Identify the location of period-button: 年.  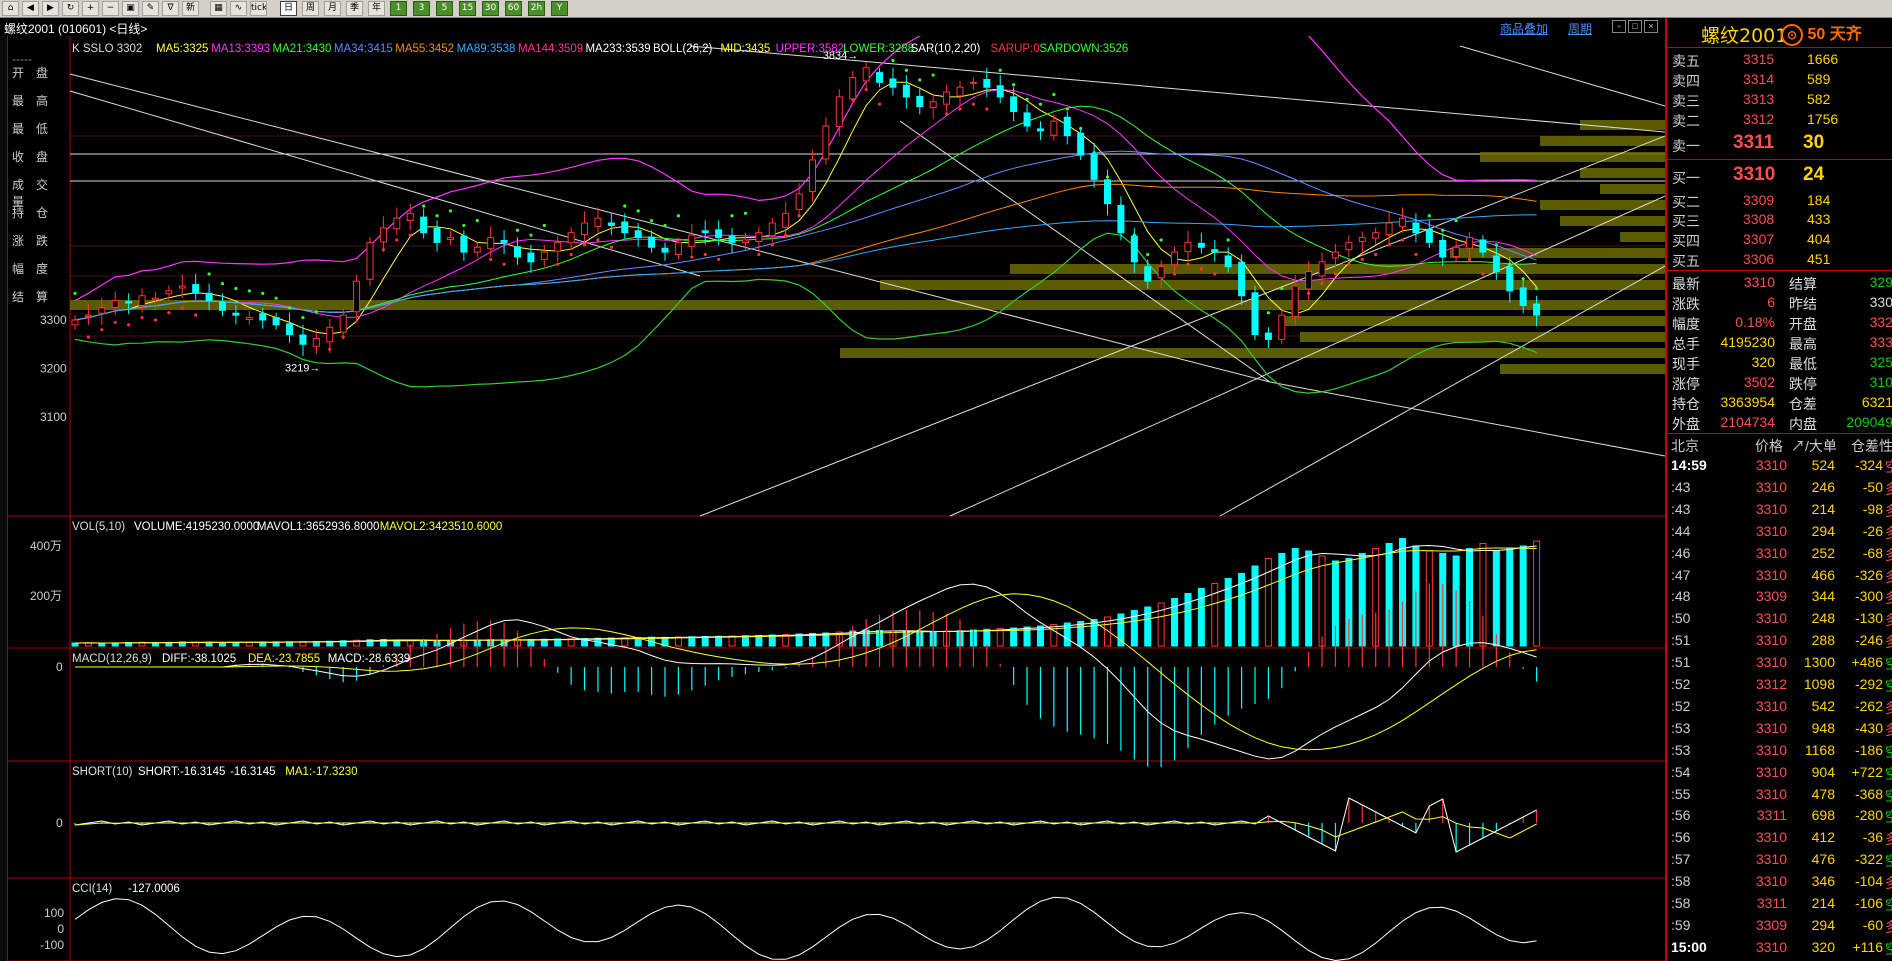
(376, 8).